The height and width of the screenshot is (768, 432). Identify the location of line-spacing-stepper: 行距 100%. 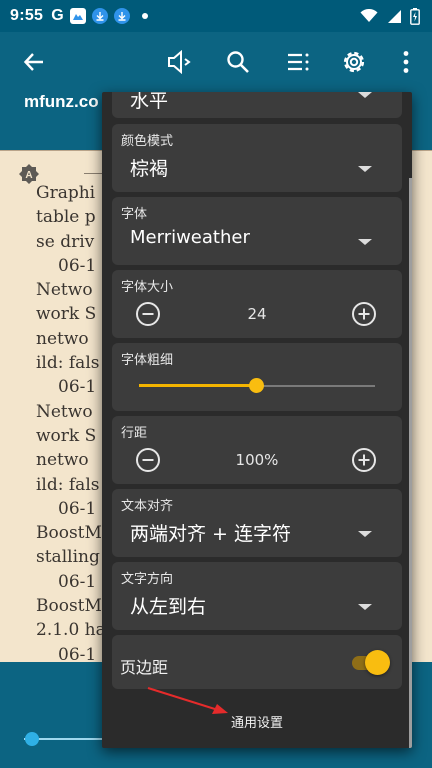
(257, 450).